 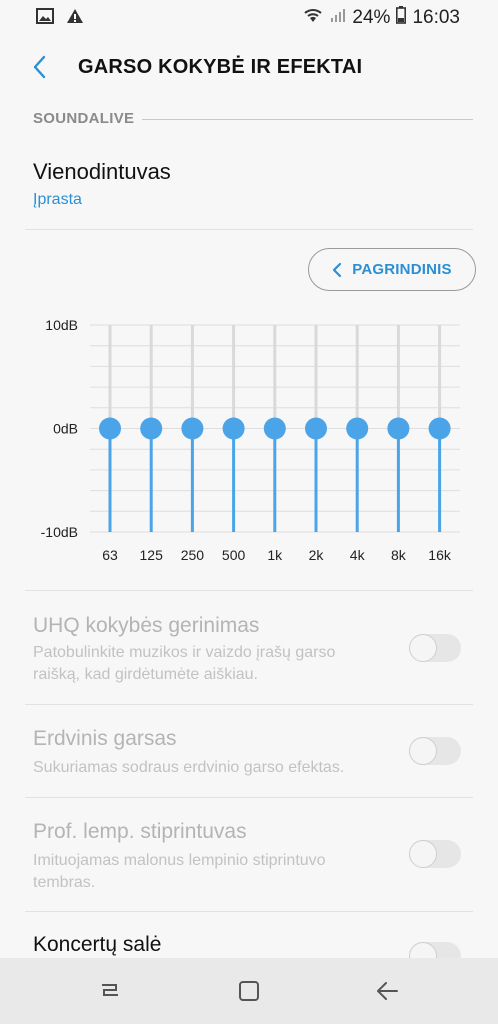 What do you see at coordinates (436, 17) in the screenshot?
I see `clock: 16:03` at bounding box center [436, 17].